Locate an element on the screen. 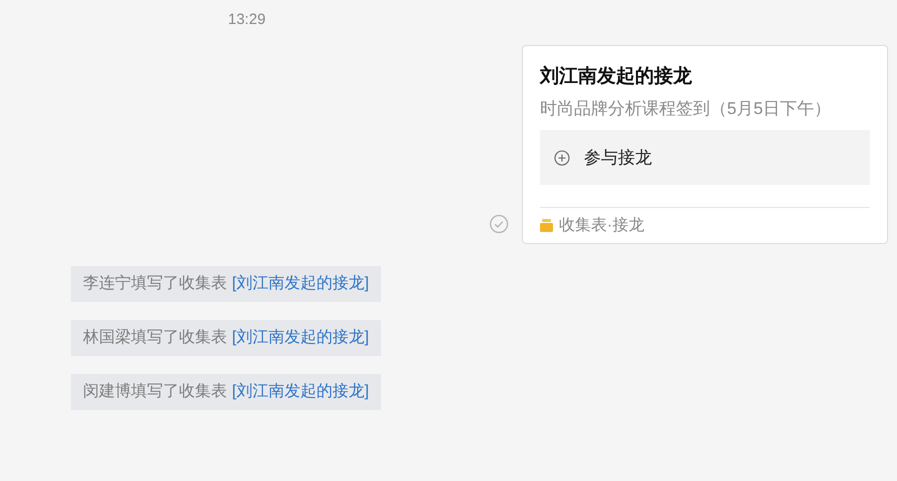 The width and height of the screenshot is (897, 481). plus-circle-icon is located at coordinates (562, 158).